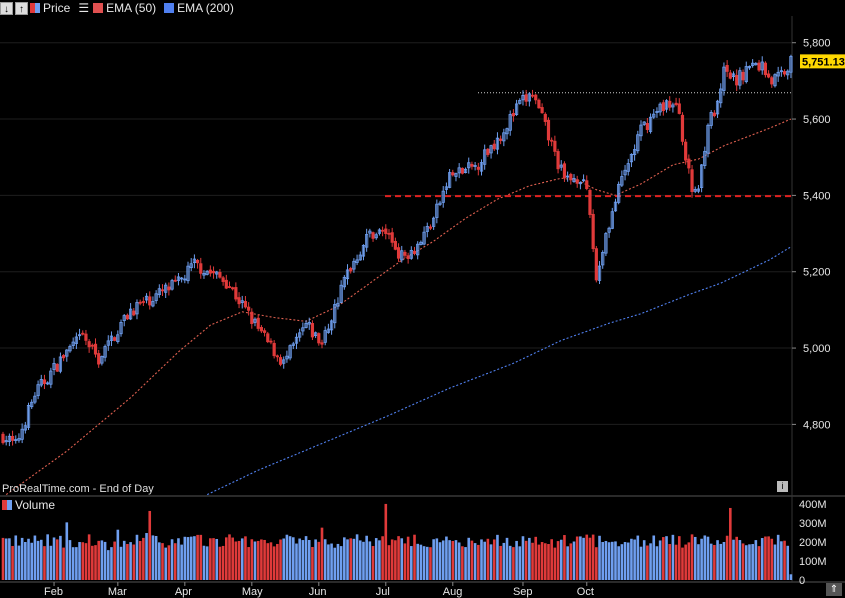  Describe the element at coordinates (813, 562) in the screenshot. I see `volume-tick-label: 100M` at that location.